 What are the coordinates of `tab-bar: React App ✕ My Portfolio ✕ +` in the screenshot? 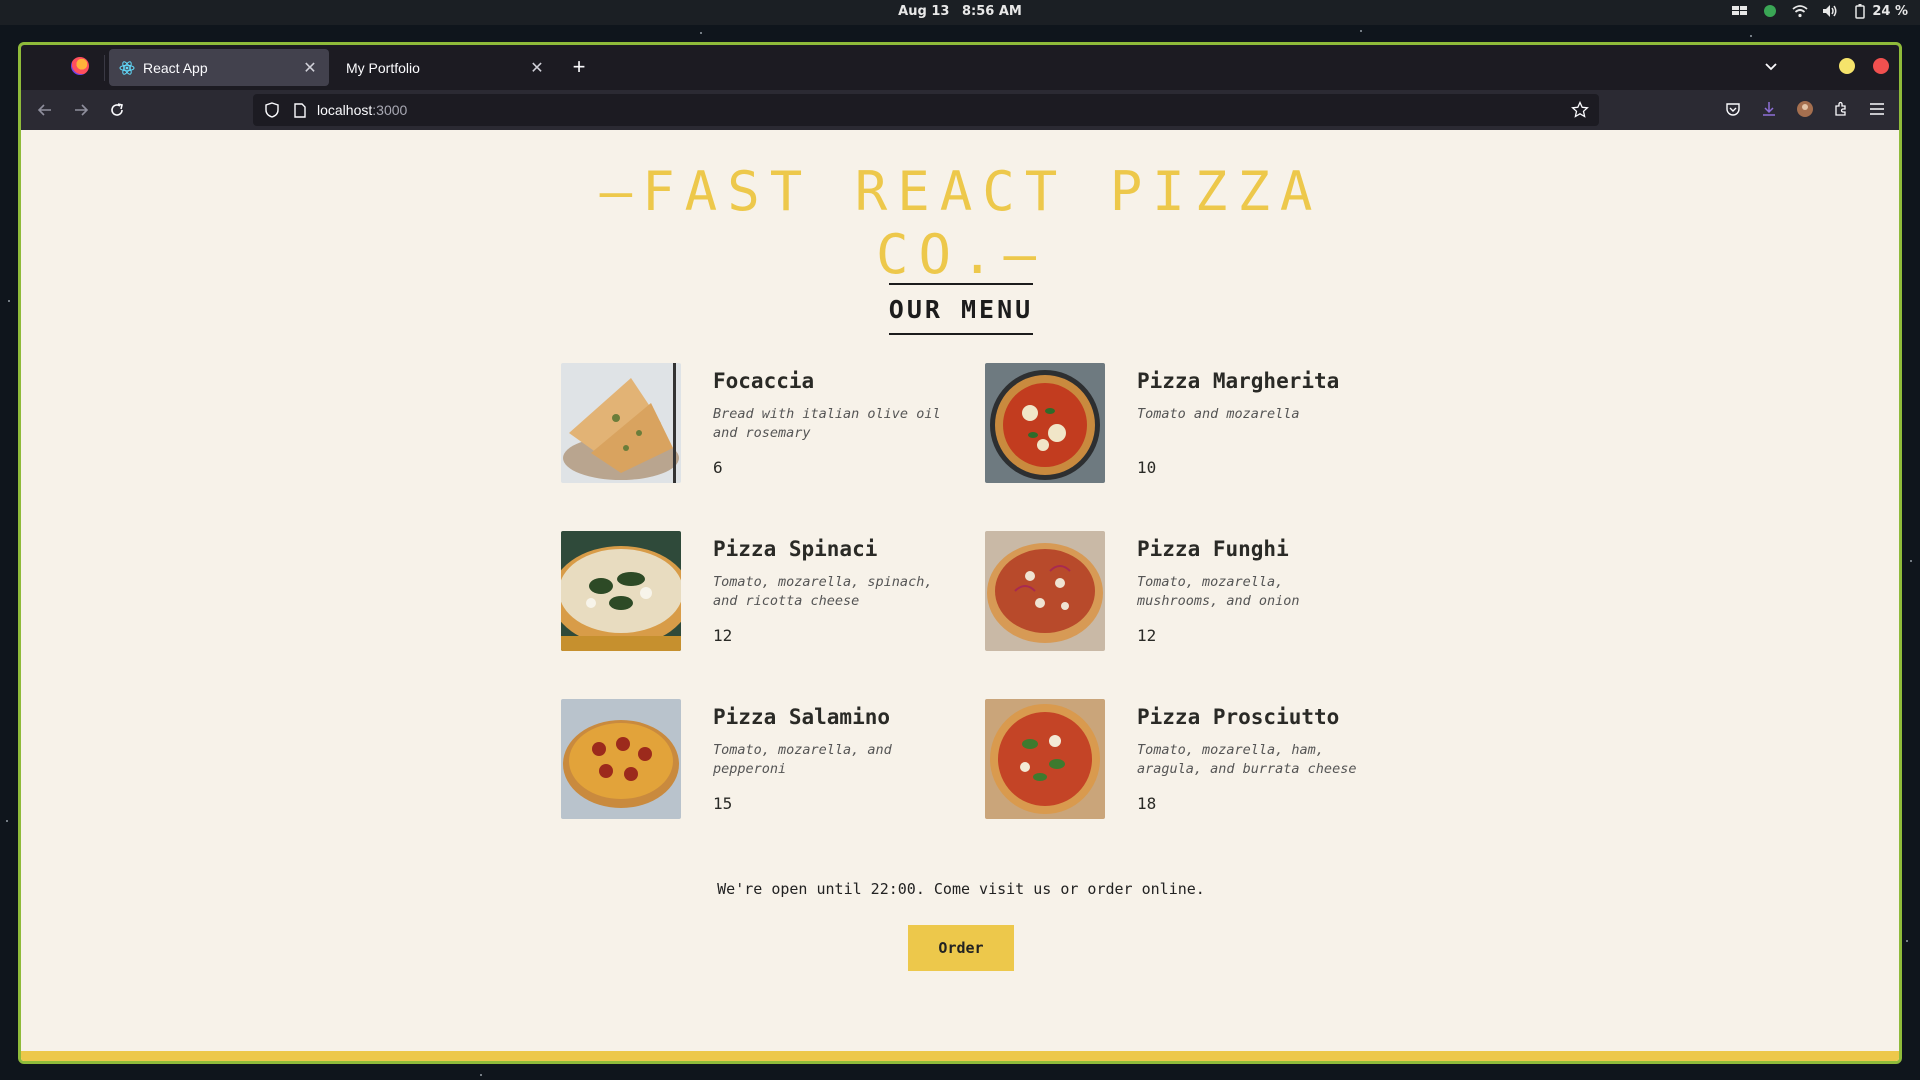 It's located at (960, 67).